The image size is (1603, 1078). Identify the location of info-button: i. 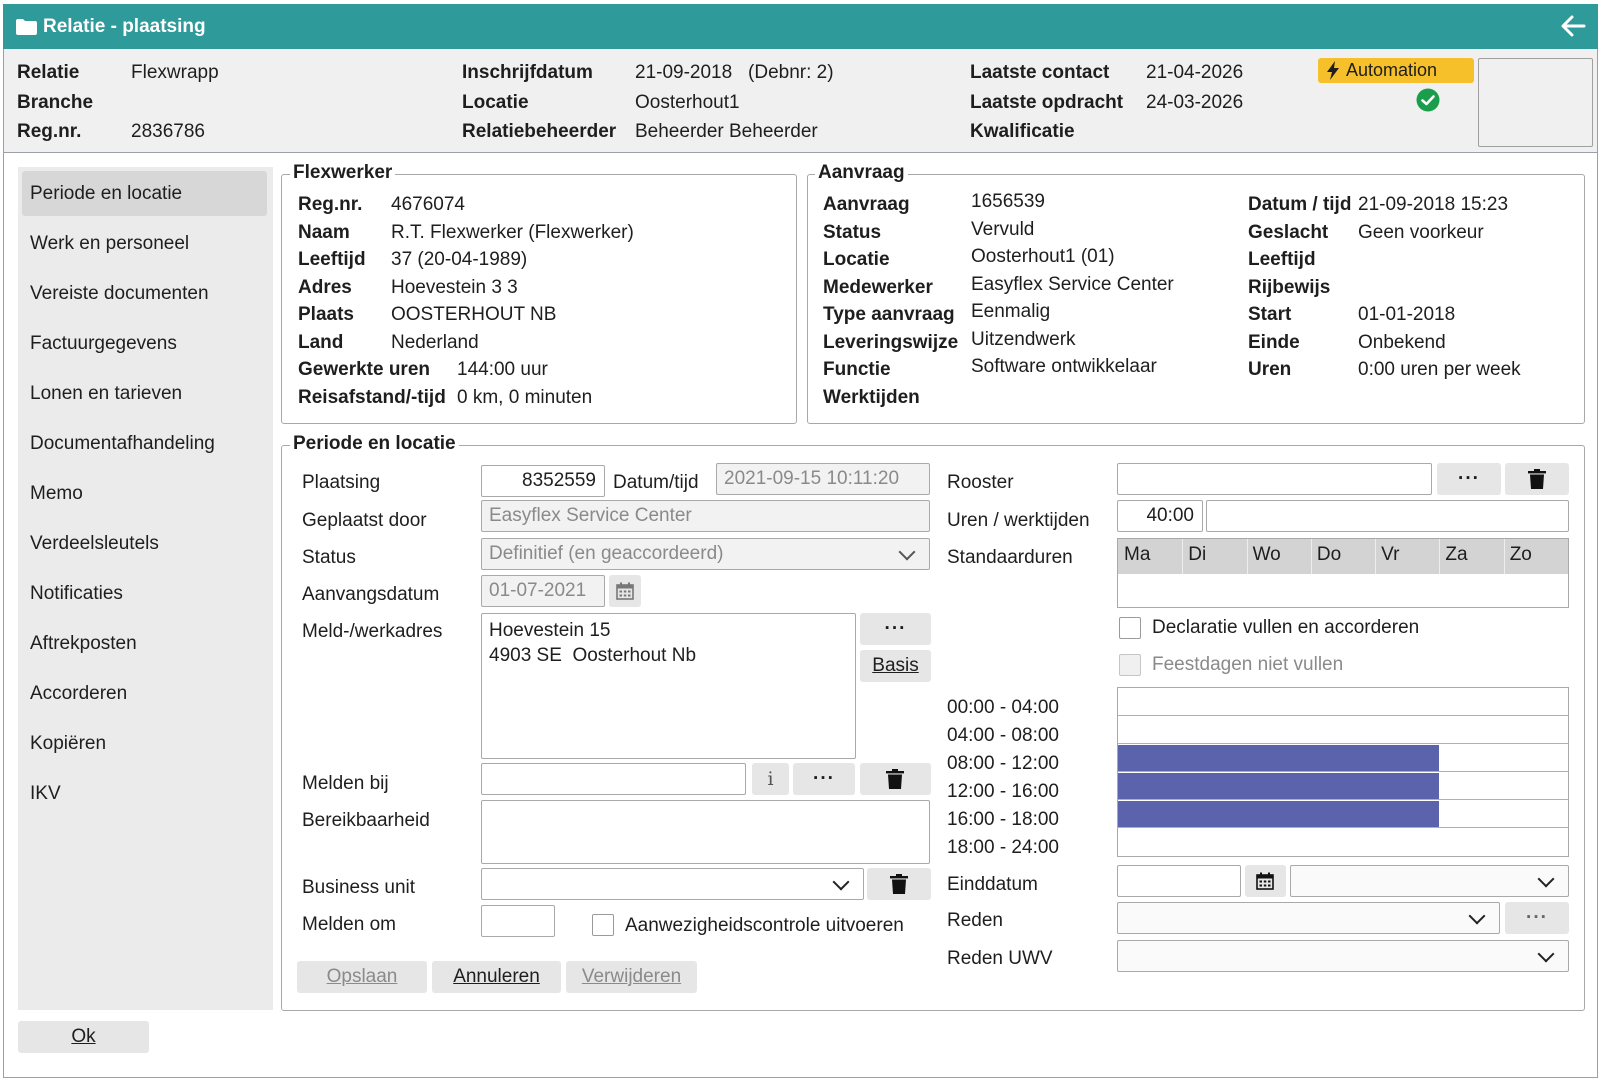
(770, 779).